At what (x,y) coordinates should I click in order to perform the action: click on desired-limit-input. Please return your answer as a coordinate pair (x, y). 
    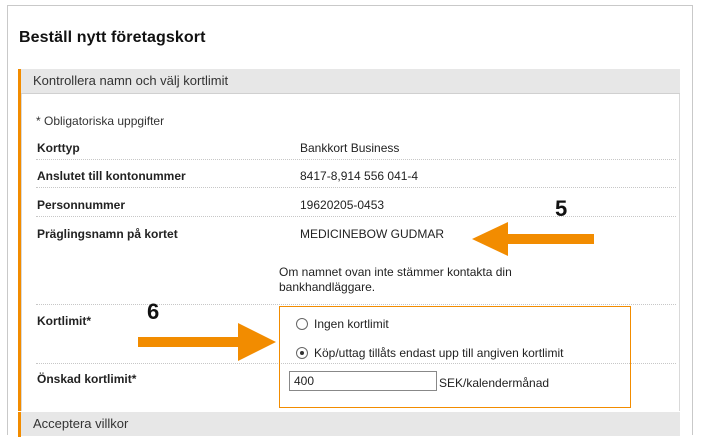
    Looking at the image, I should click on (363, 381).